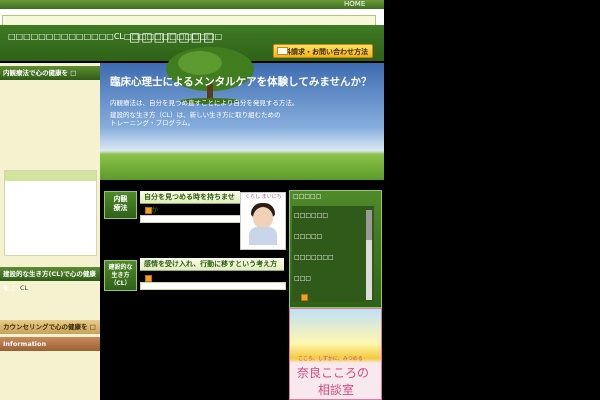  What do you see at coordinates (50, 73) in the screenshot?
I see `sidebar-item-naikan: 内観療法で心の健康を □` at bounding box center [50, 73].